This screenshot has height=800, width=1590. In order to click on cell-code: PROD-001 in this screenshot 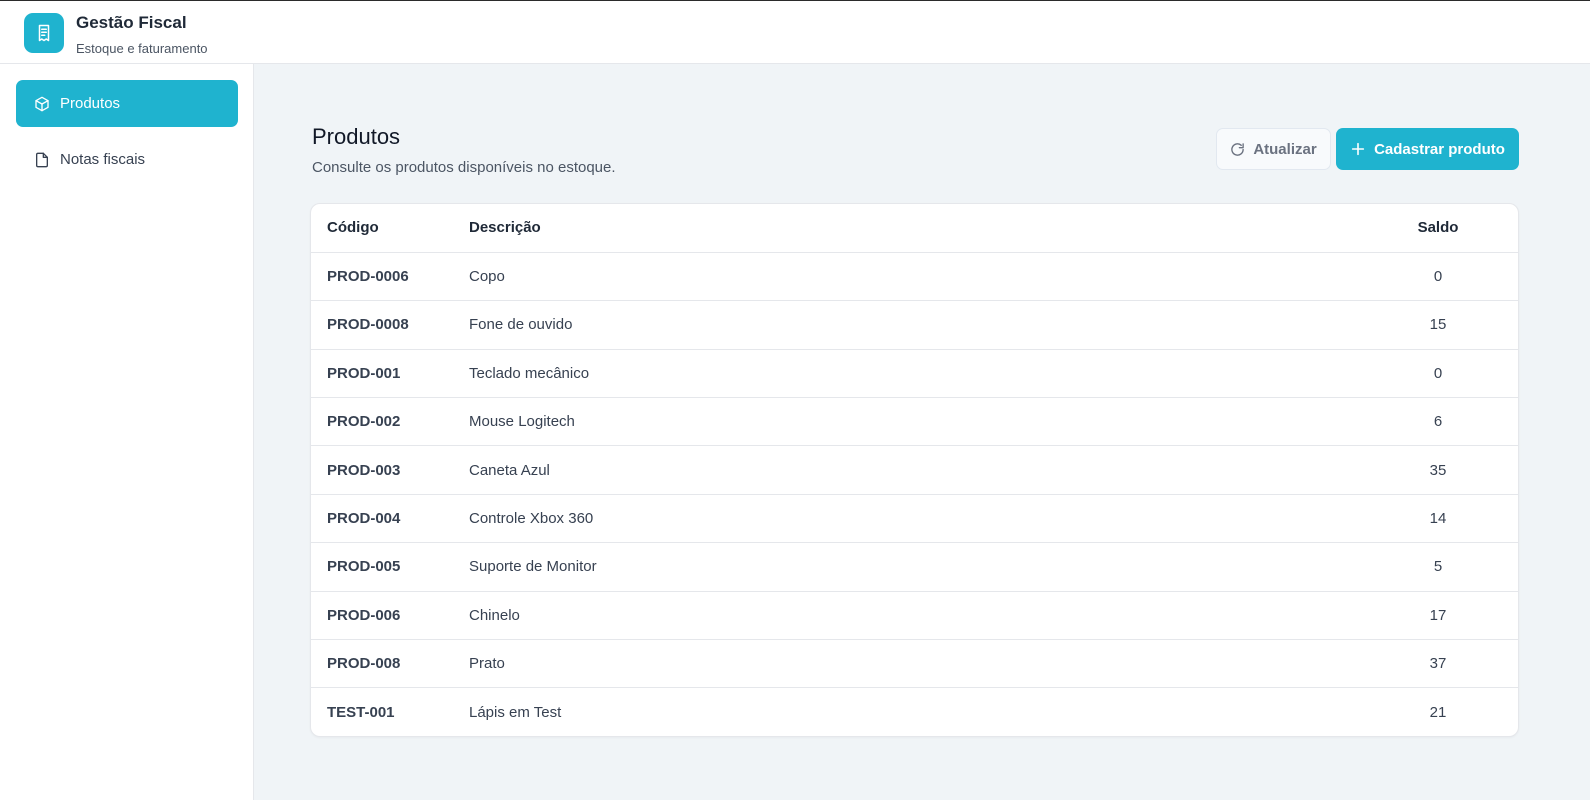, I will do `click(364, 373)`.